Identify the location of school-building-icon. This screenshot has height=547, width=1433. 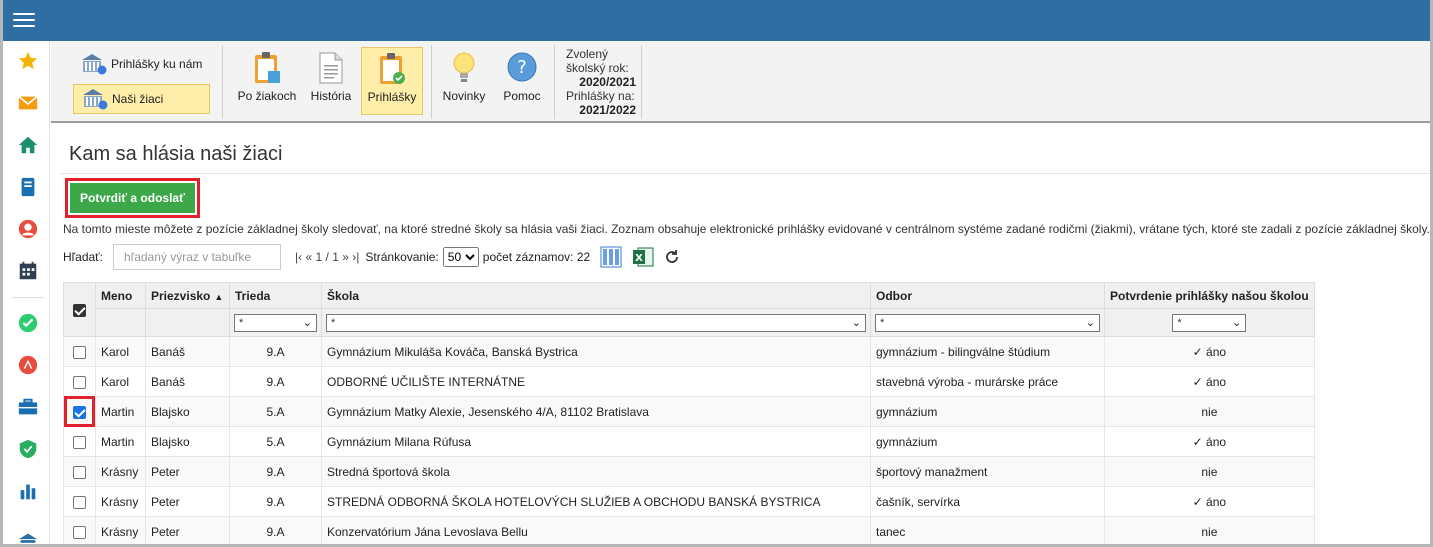
(95, 99).